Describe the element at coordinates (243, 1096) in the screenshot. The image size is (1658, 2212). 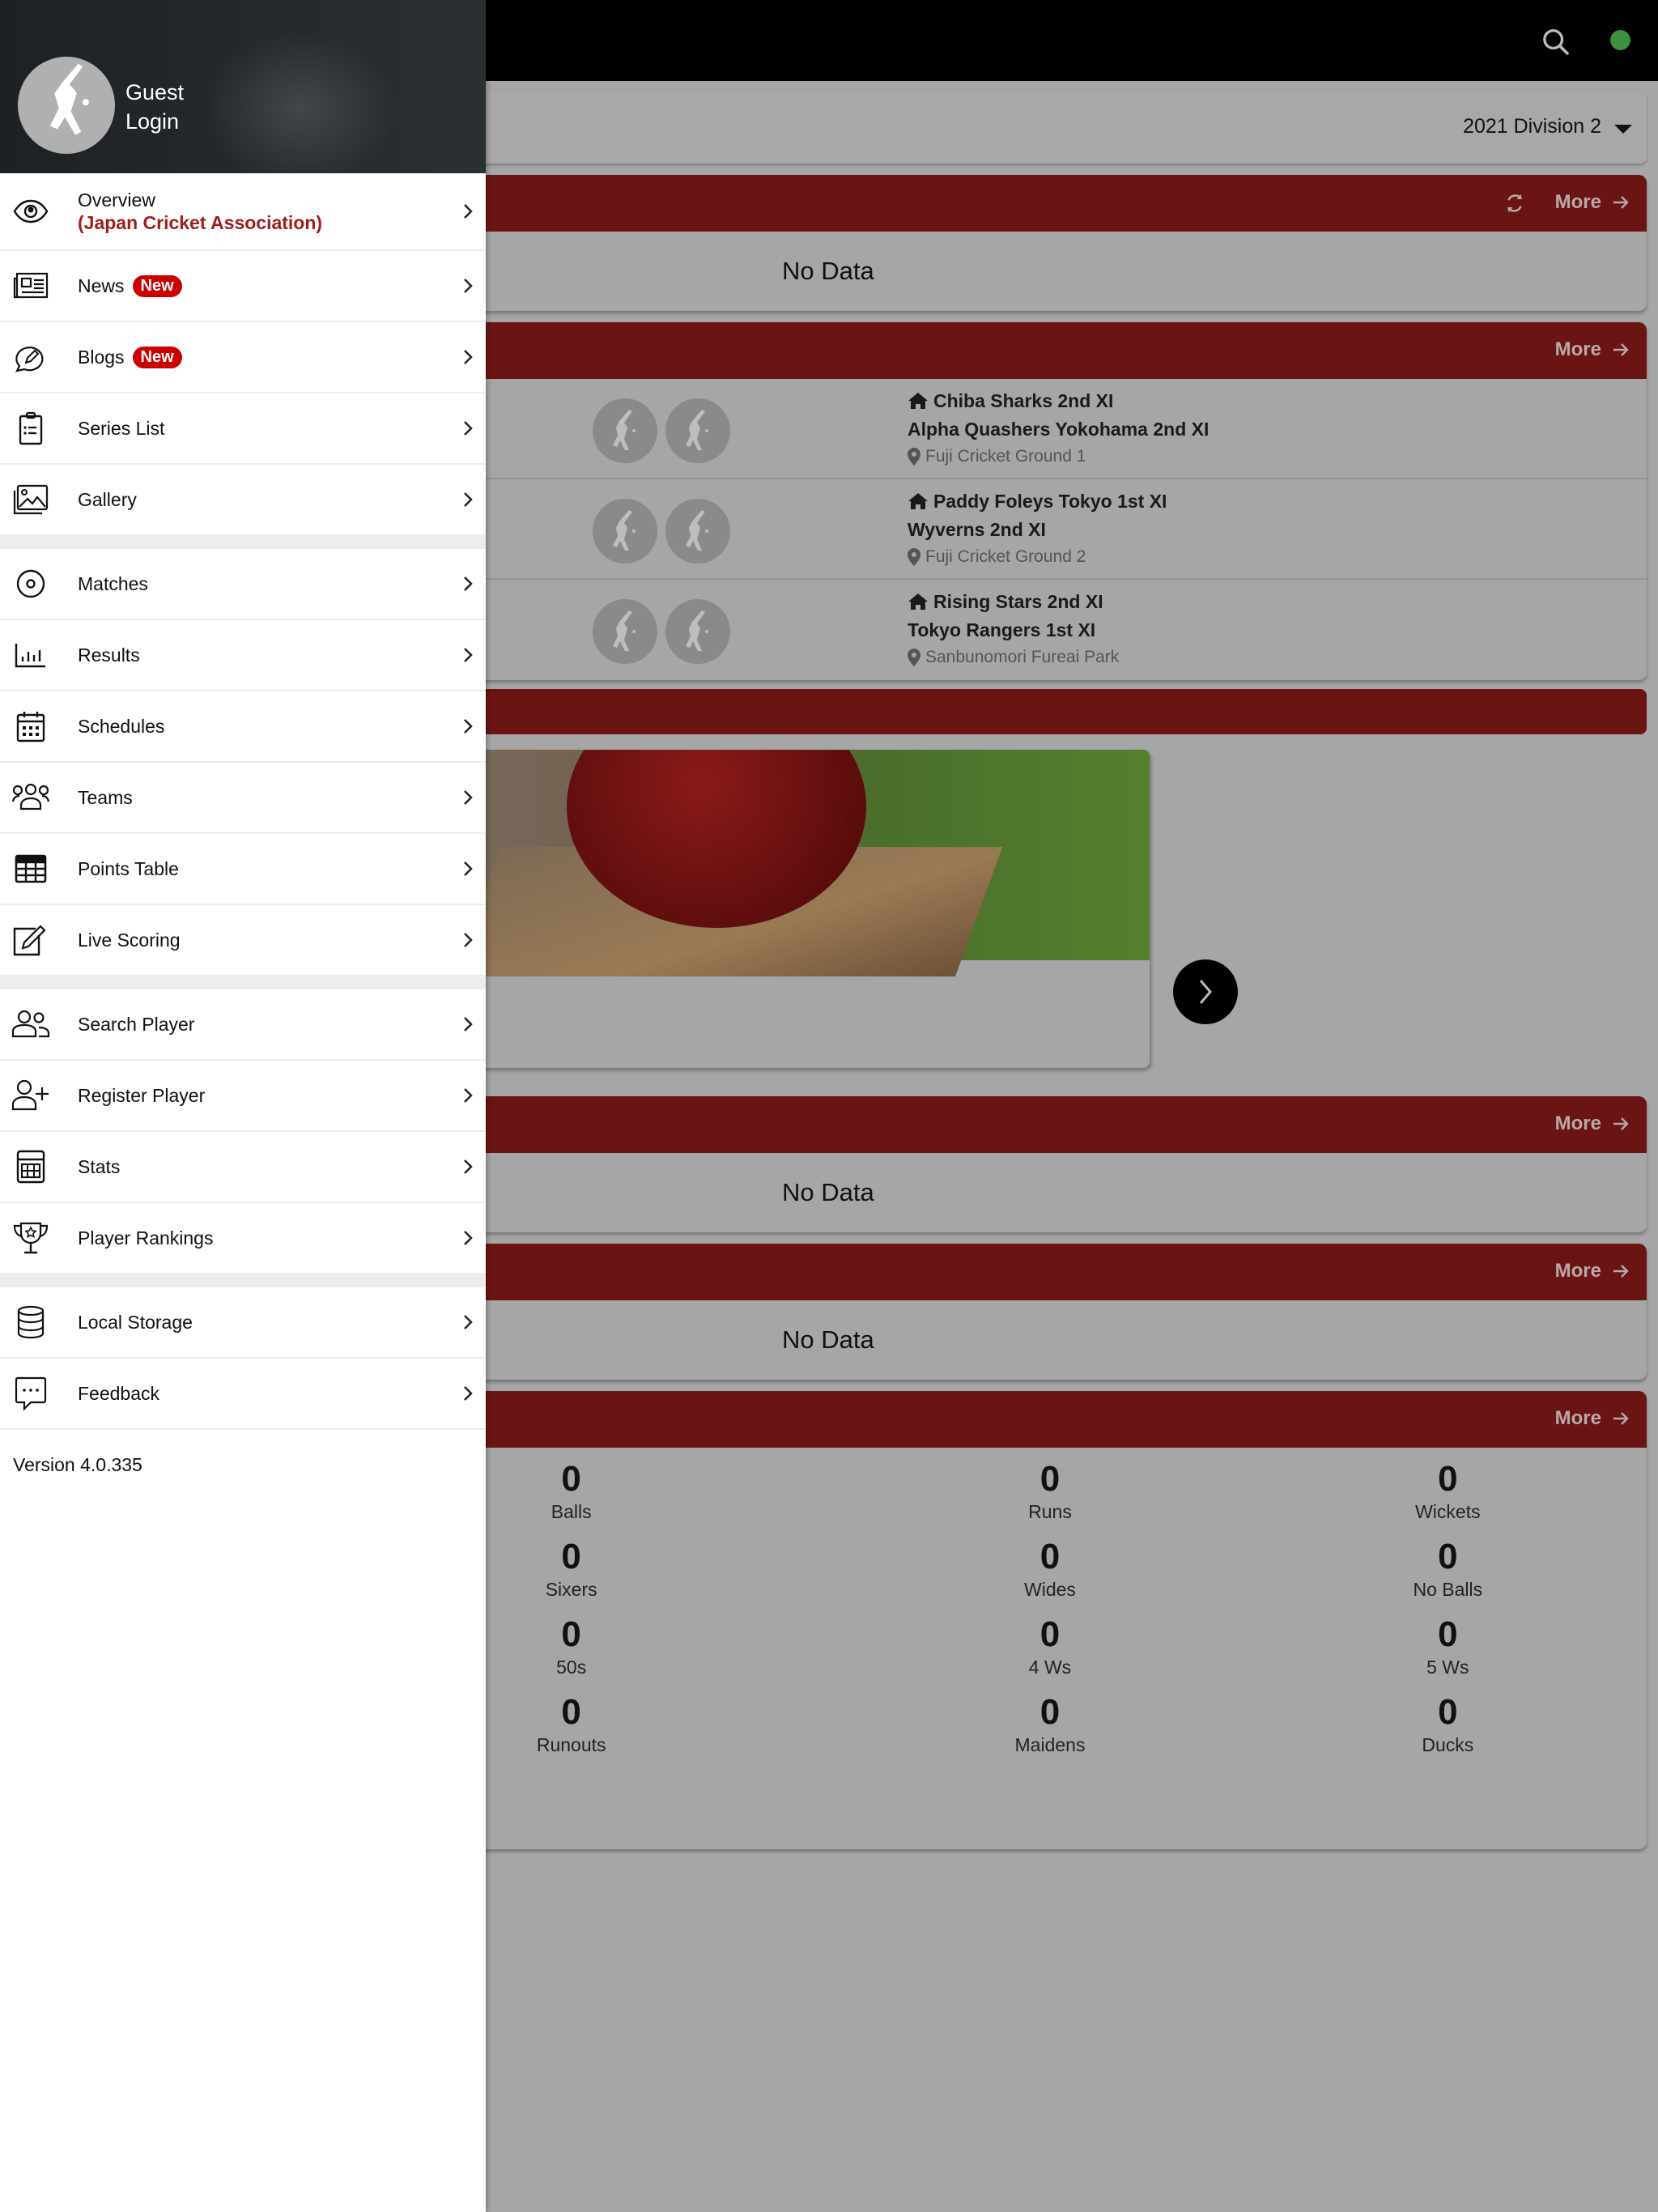
I see `menu-item-register-player: Register Player` at that location.